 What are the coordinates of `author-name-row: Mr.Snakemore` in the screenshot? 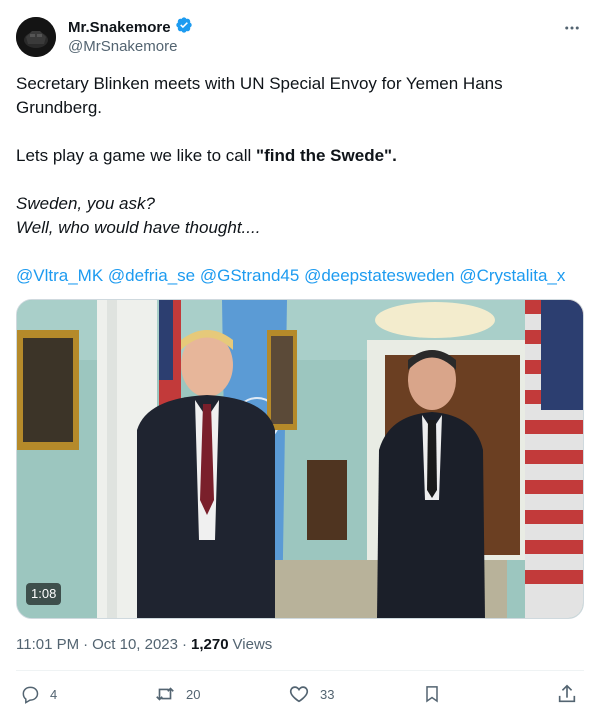 It's located at (130, 27).